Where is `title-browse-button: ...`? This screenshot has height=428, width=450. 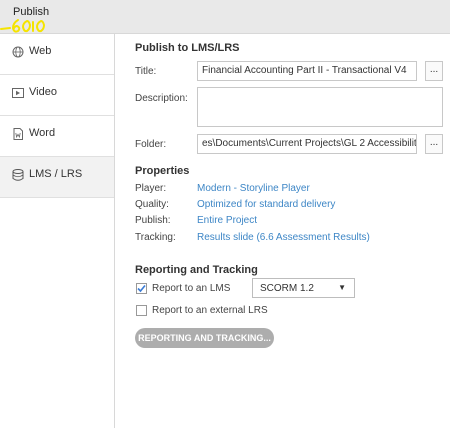
title-browse-button: ... is located at coordinates (434, 71).